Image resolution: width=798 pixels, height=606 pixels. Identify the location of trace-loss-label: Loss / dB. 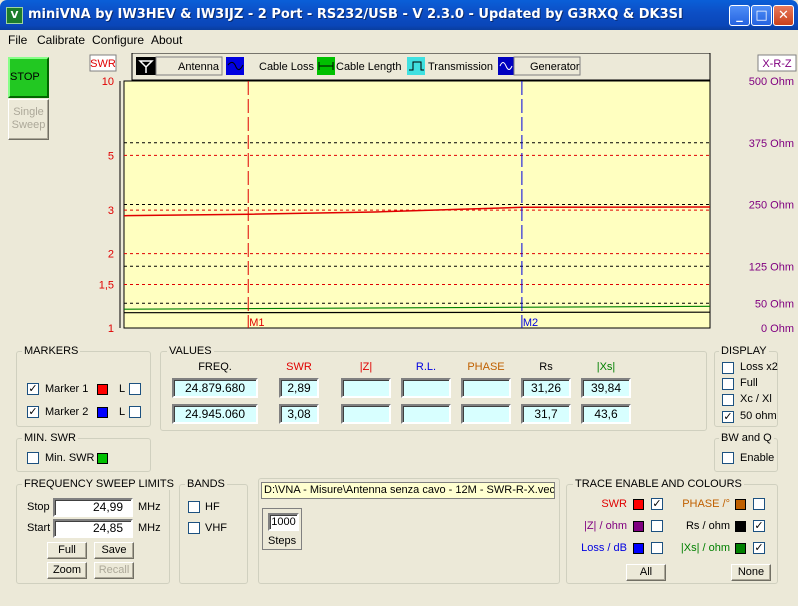
(604, 548).